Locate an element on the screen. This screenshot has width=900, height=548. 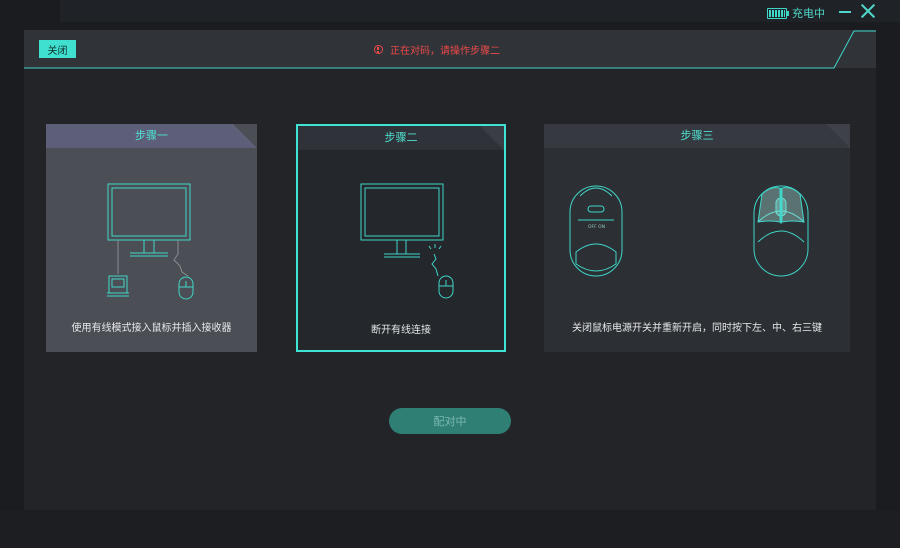
warning-text: 正在对码，请操作步骤二 is located at coordinates (445, 51).